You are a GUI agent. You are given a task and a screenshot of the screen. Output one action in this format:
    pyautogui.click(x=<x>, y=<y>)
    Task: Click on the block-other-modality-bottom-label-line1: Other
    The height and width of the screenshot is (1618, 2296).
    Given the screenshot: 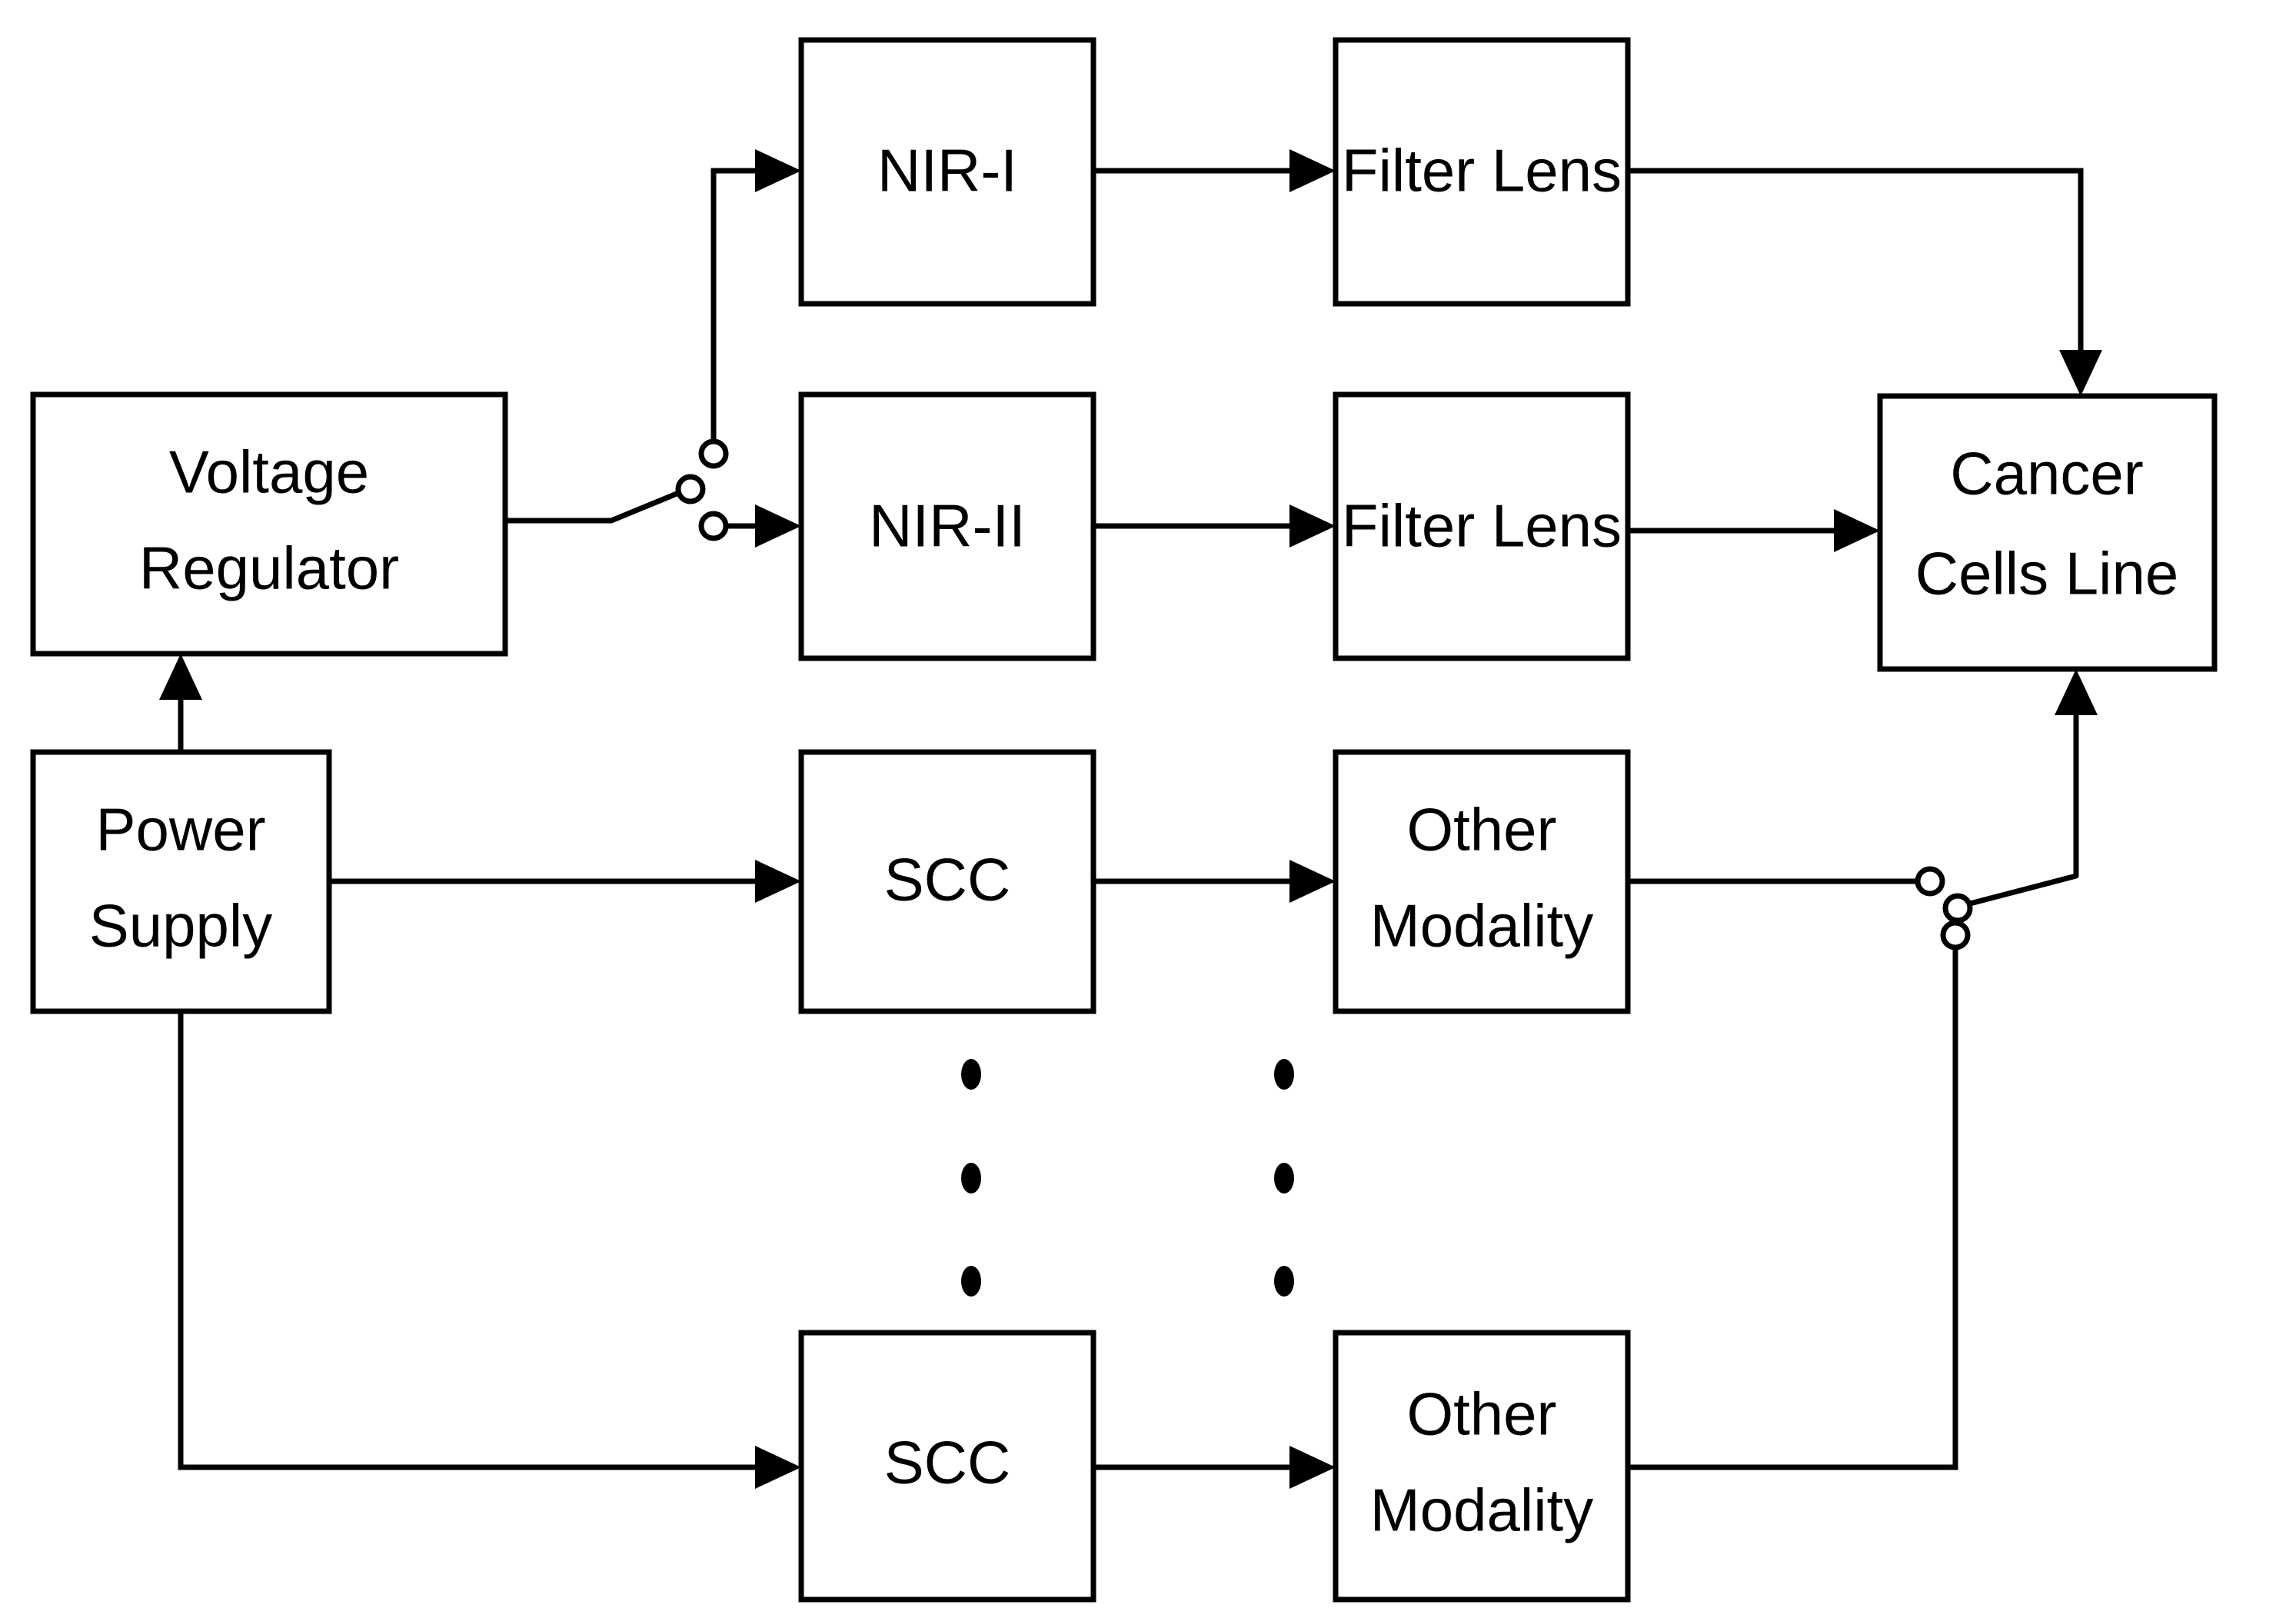 What is the action you would take?
    pyautogui.click(x=1481, y=1414)
    